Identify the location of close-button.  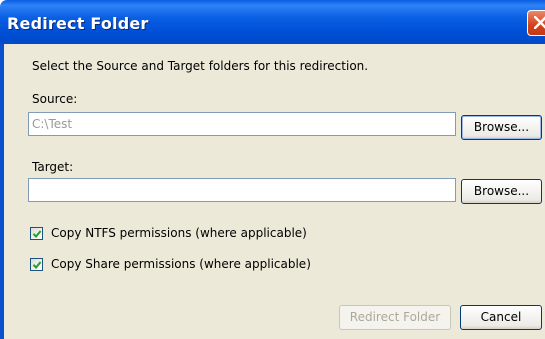
(536, 23).